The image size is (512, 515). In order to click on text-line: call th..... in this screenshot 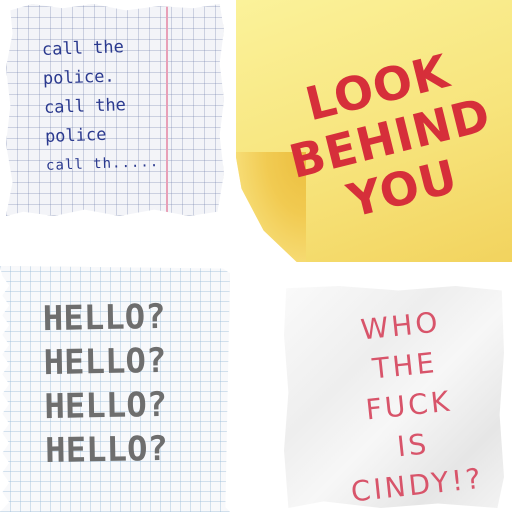, I will do `click(102, 163)`.